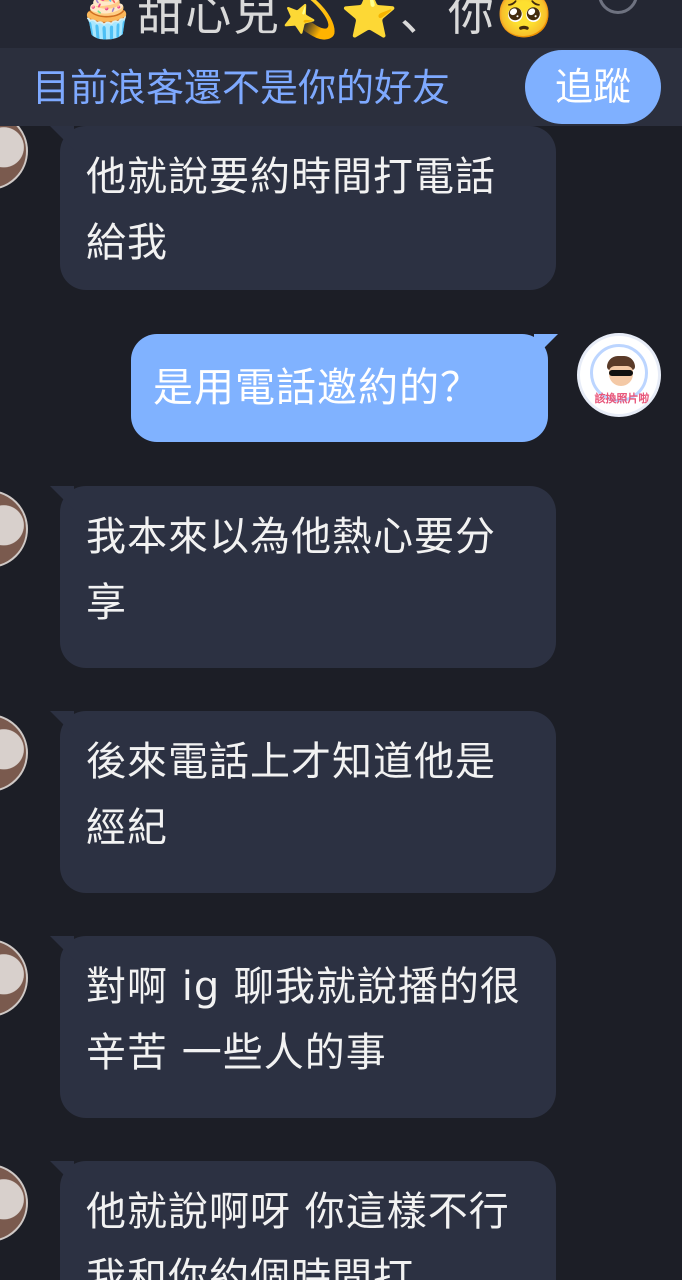  I want to click on message-bubble-incoming: 我本來以為他熱心要分享, so click(308, 577).